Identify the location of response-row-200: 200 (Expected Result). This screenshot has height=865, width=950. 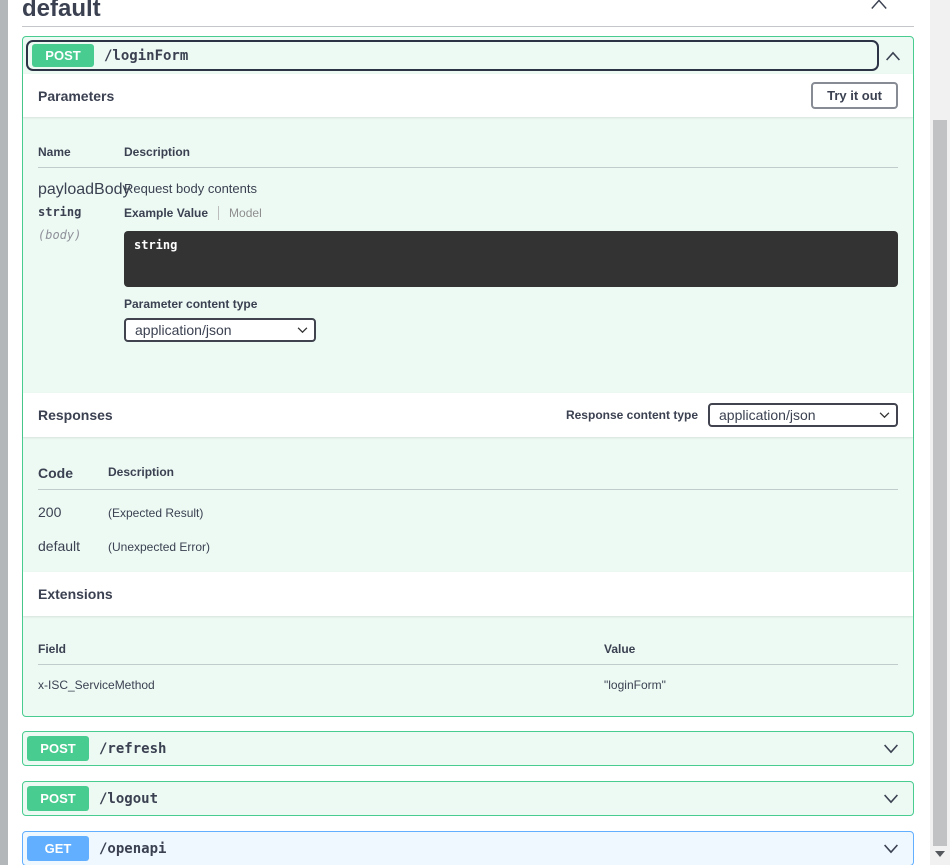
(468, 505).